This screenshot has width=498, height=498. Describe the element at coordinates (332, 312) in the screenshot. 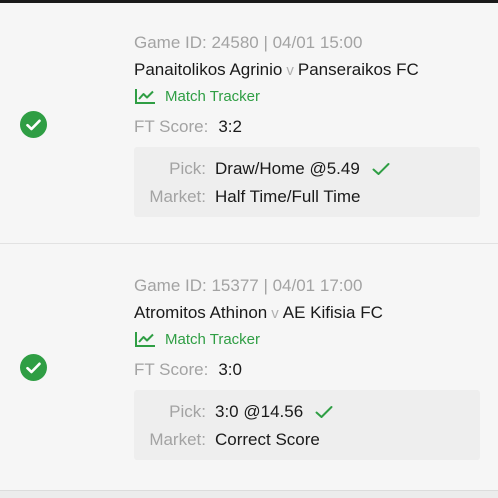

I see `away-team: AE Kifisia FC` at that location.